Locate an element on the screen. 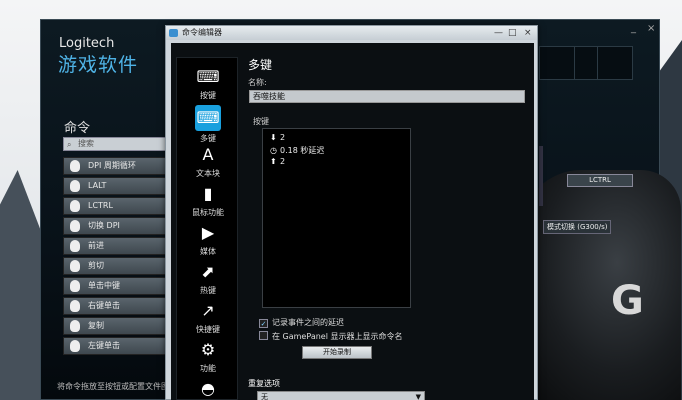 The height and width of the screenshot is (400, 682). nav-item: A 文本块 is located at coordinates (208, 161).